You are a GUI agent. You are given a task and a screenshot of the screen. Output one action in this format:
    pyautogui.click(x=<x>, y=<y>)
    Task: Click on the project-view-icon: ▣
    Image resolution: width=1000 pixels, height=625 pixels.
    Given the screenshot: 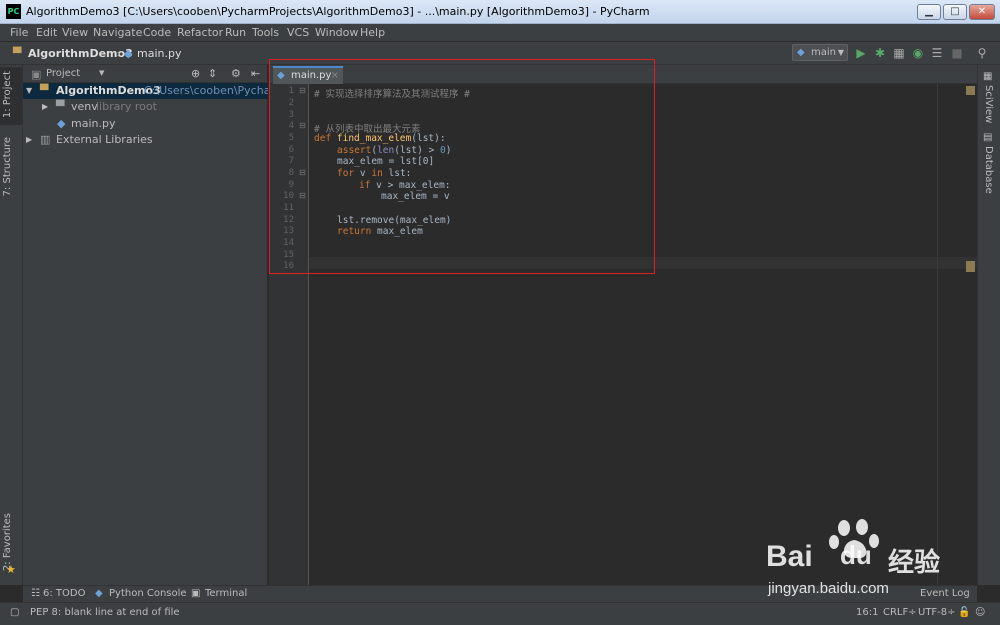 What is the action you would take?
    pyautogui.click(x=36, y=74)
    